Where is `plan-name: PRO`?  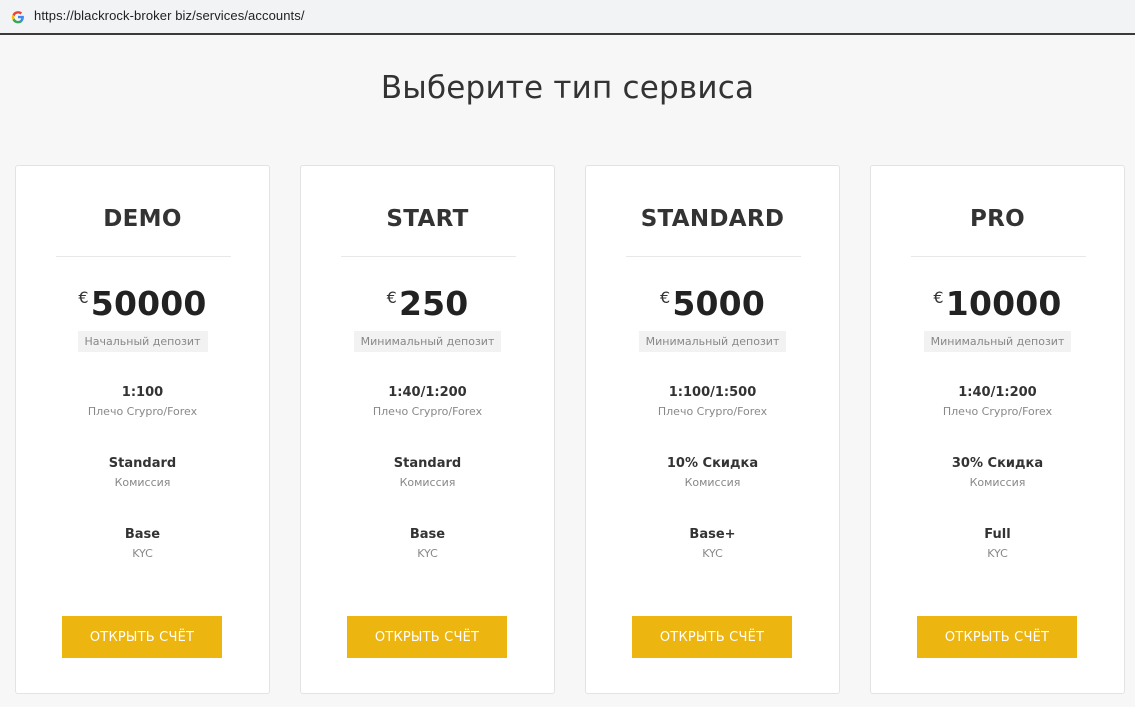 plan-name: PRO is located at coordinates (997, 219).